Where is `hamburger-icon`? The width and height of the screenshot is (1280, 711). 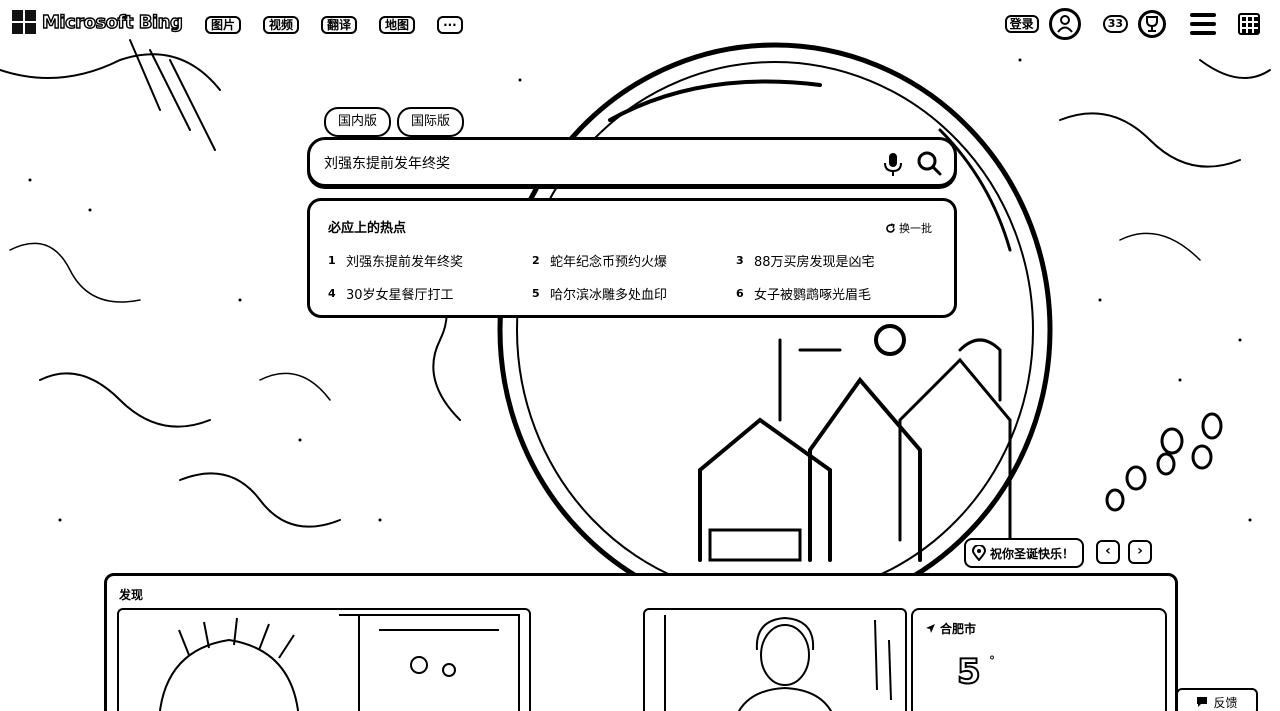
hamburger-icon is located at coordinates (1203, 24).